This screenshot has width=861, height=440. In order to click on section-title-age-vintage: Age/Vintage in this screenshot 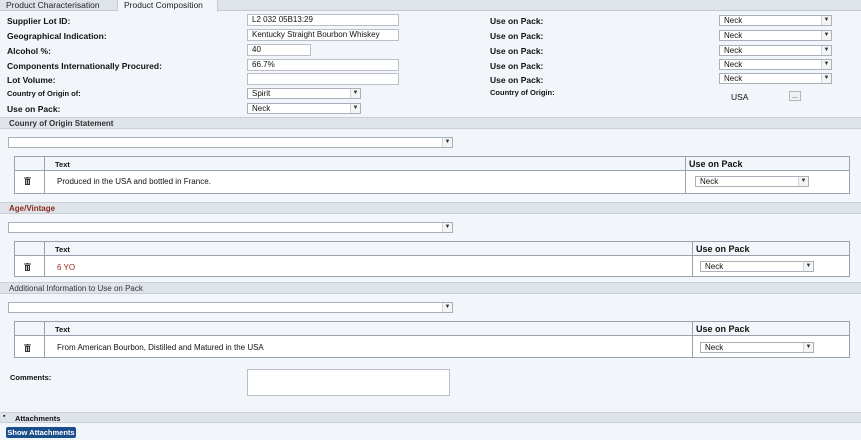, I will do `click(32, 208)`.